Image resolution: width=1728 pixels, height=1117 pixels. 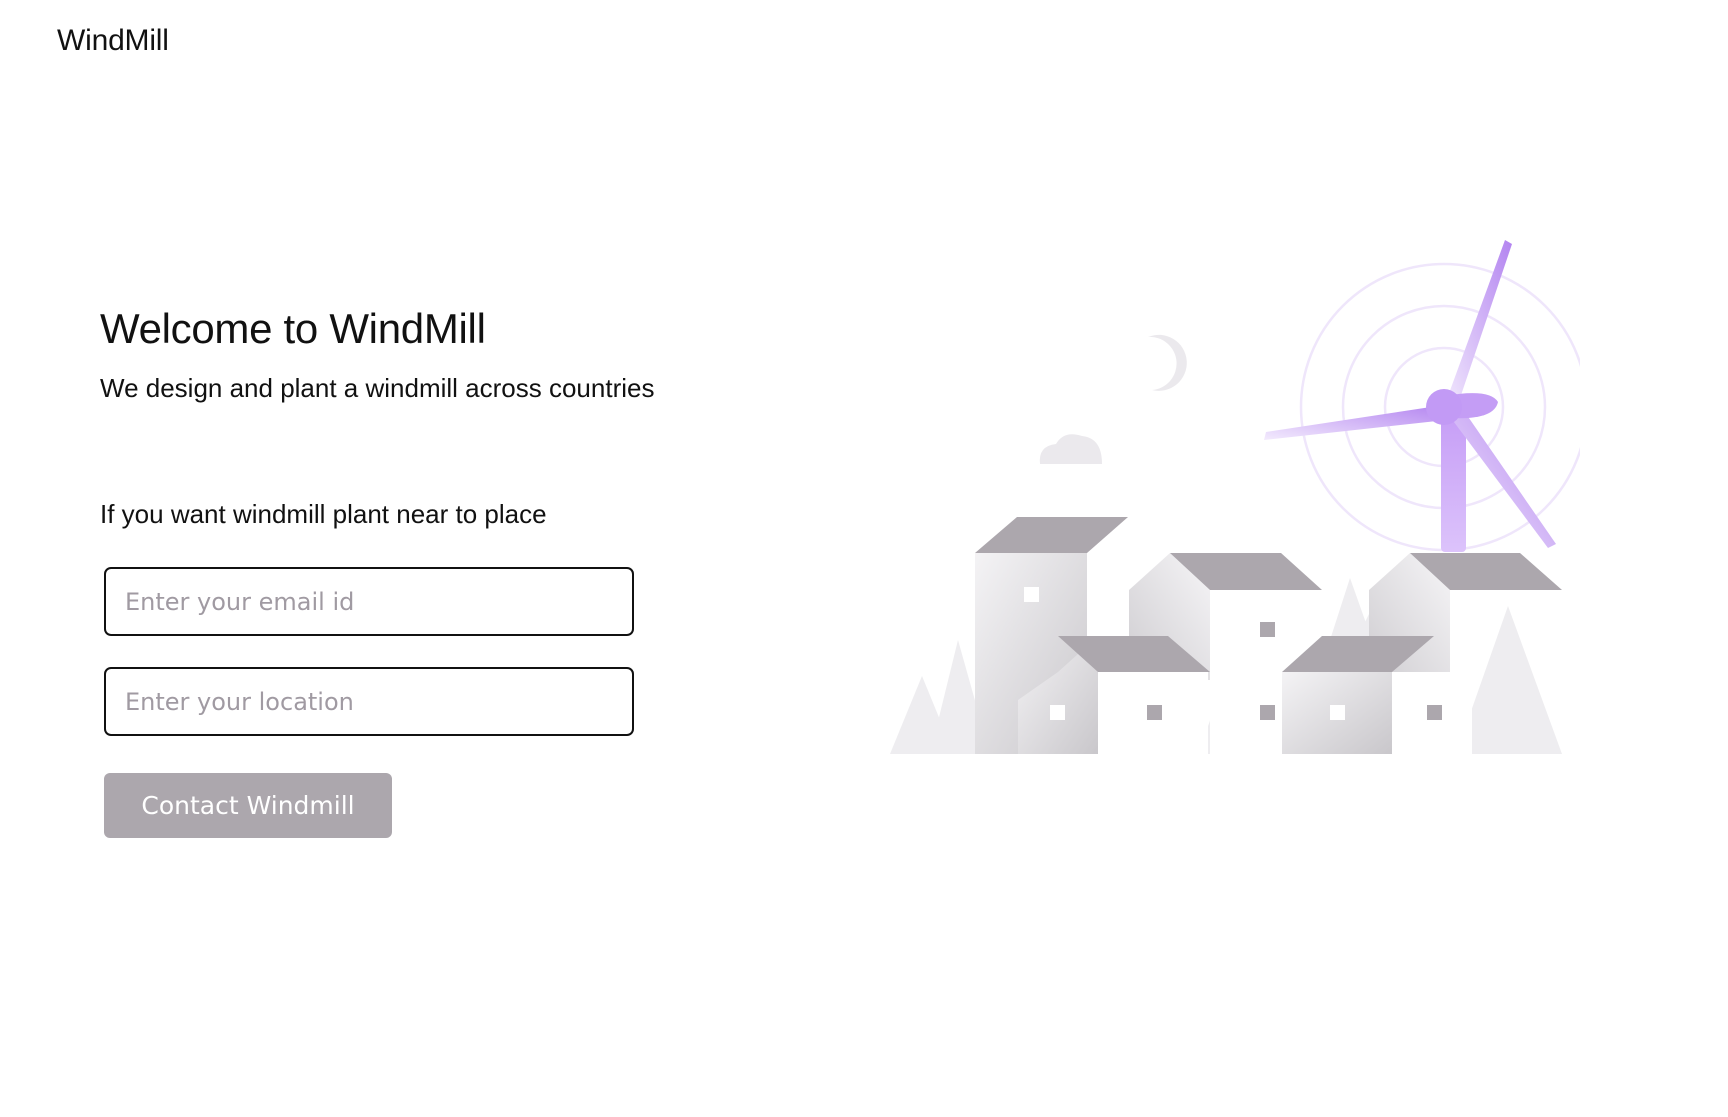 I want to click on email-input, so click(x=369, y=601).